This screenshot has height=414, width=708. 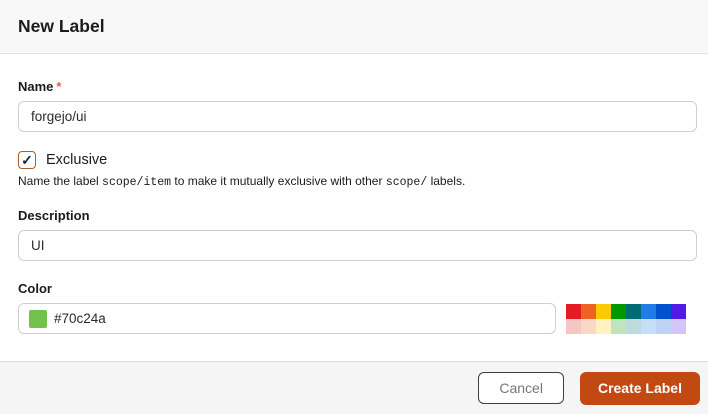 I want to click on exclusive-checkbox: ✓ Exclusive, so click(x=357, y=160).